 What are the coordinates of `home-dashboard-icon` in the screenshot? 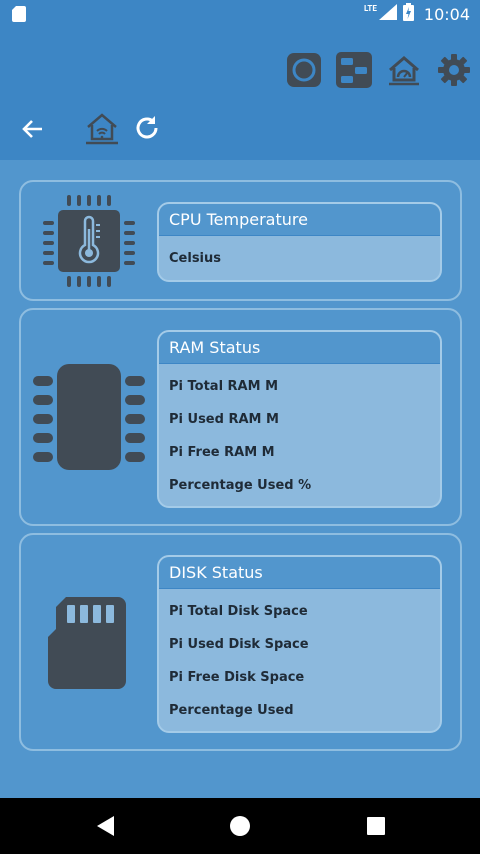 It's located at (404, 70).